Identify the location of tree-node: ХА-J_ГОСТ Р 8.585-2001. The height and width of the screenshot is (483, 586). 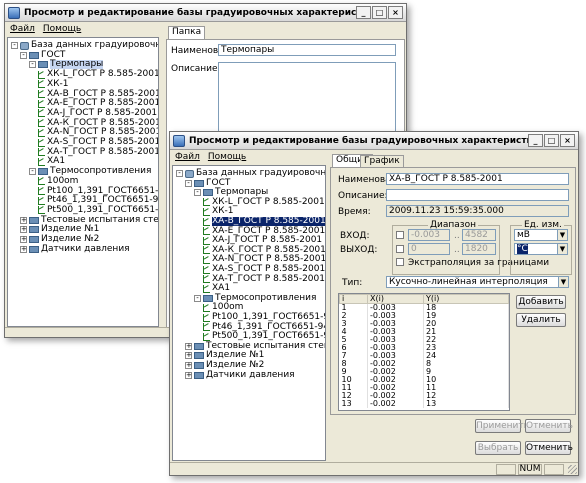
(97, 113).